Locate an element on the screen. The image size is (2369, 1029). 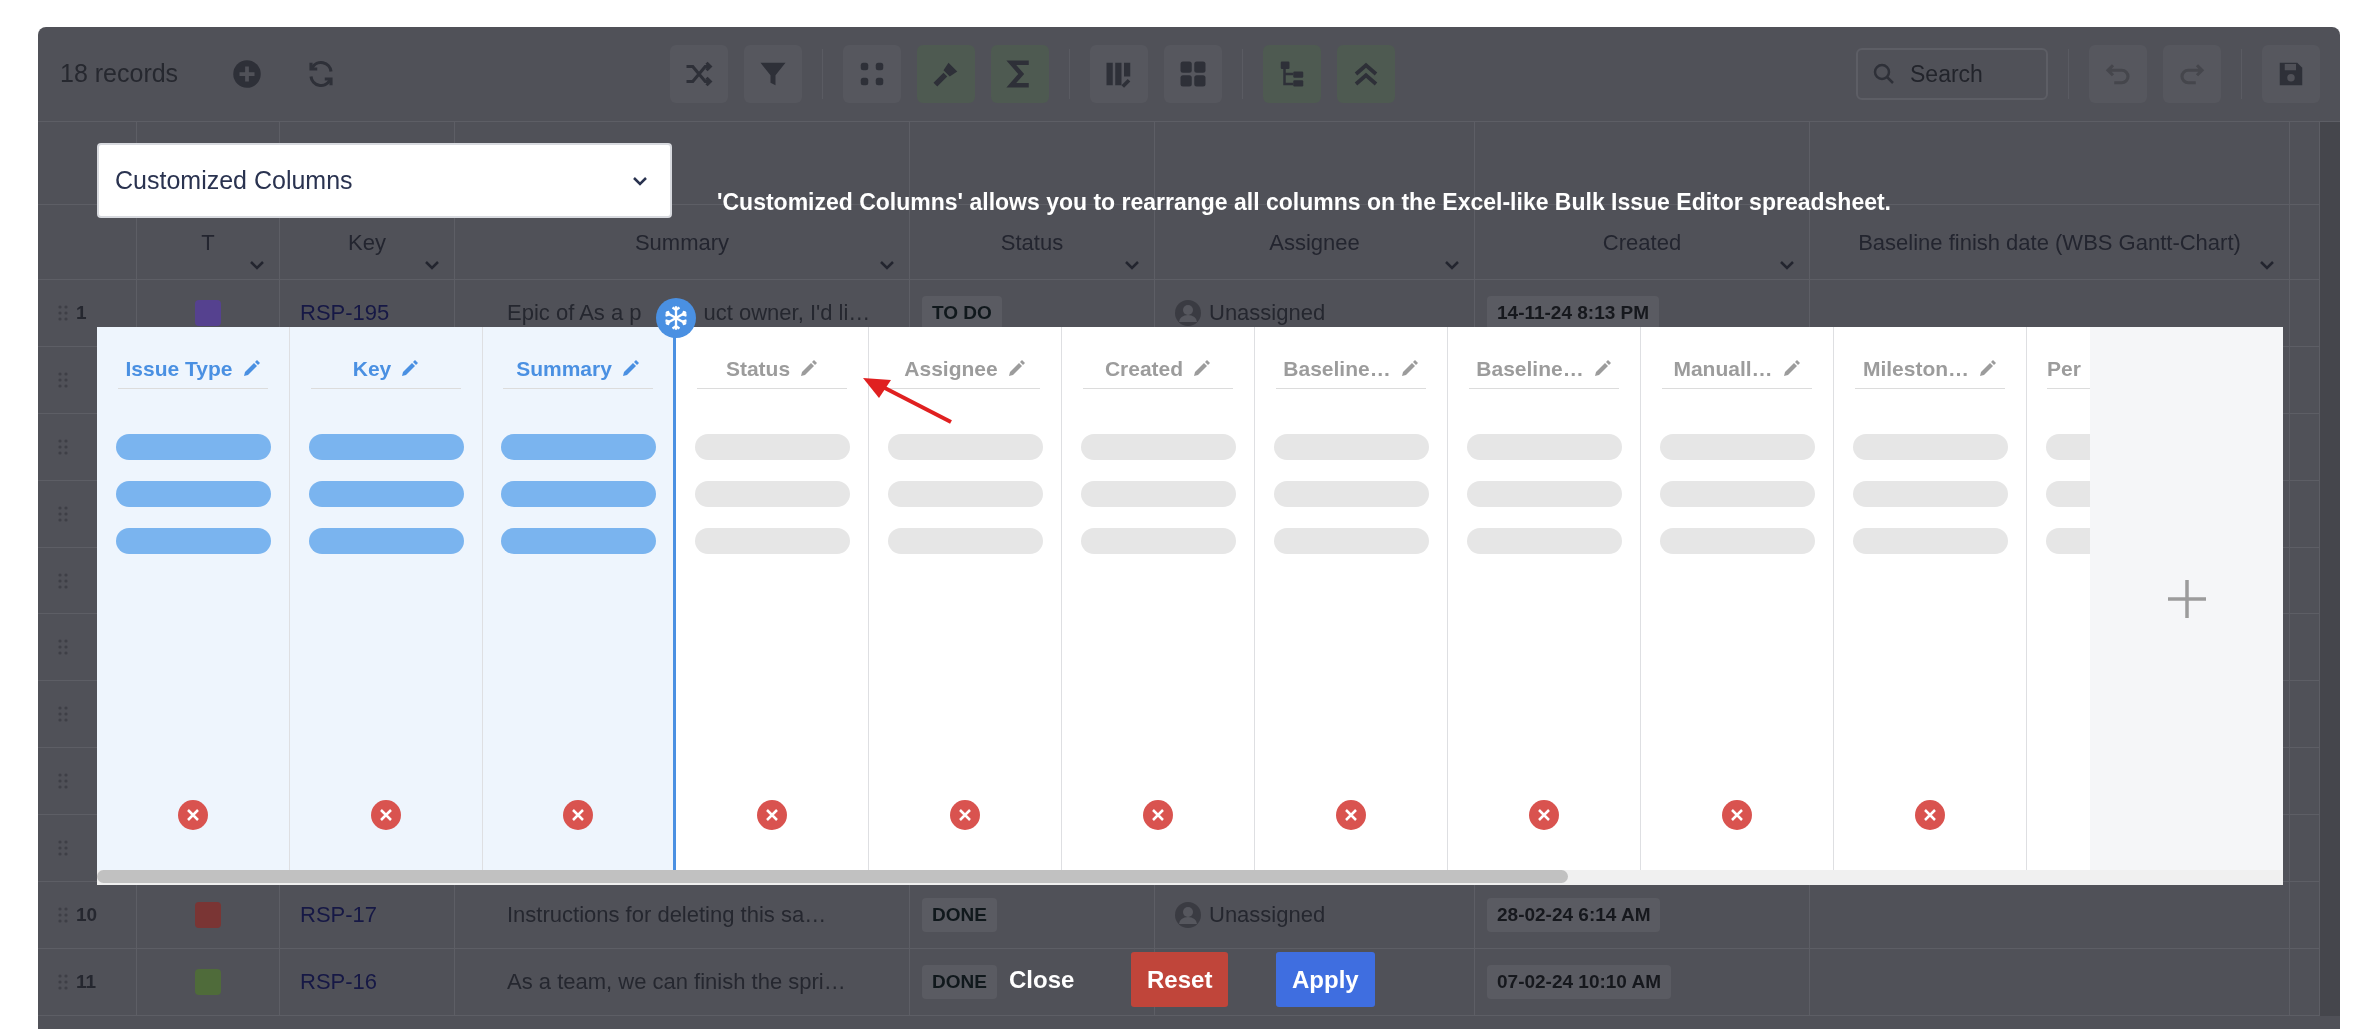
shuffle-icon is located at coordinates (699, 74).